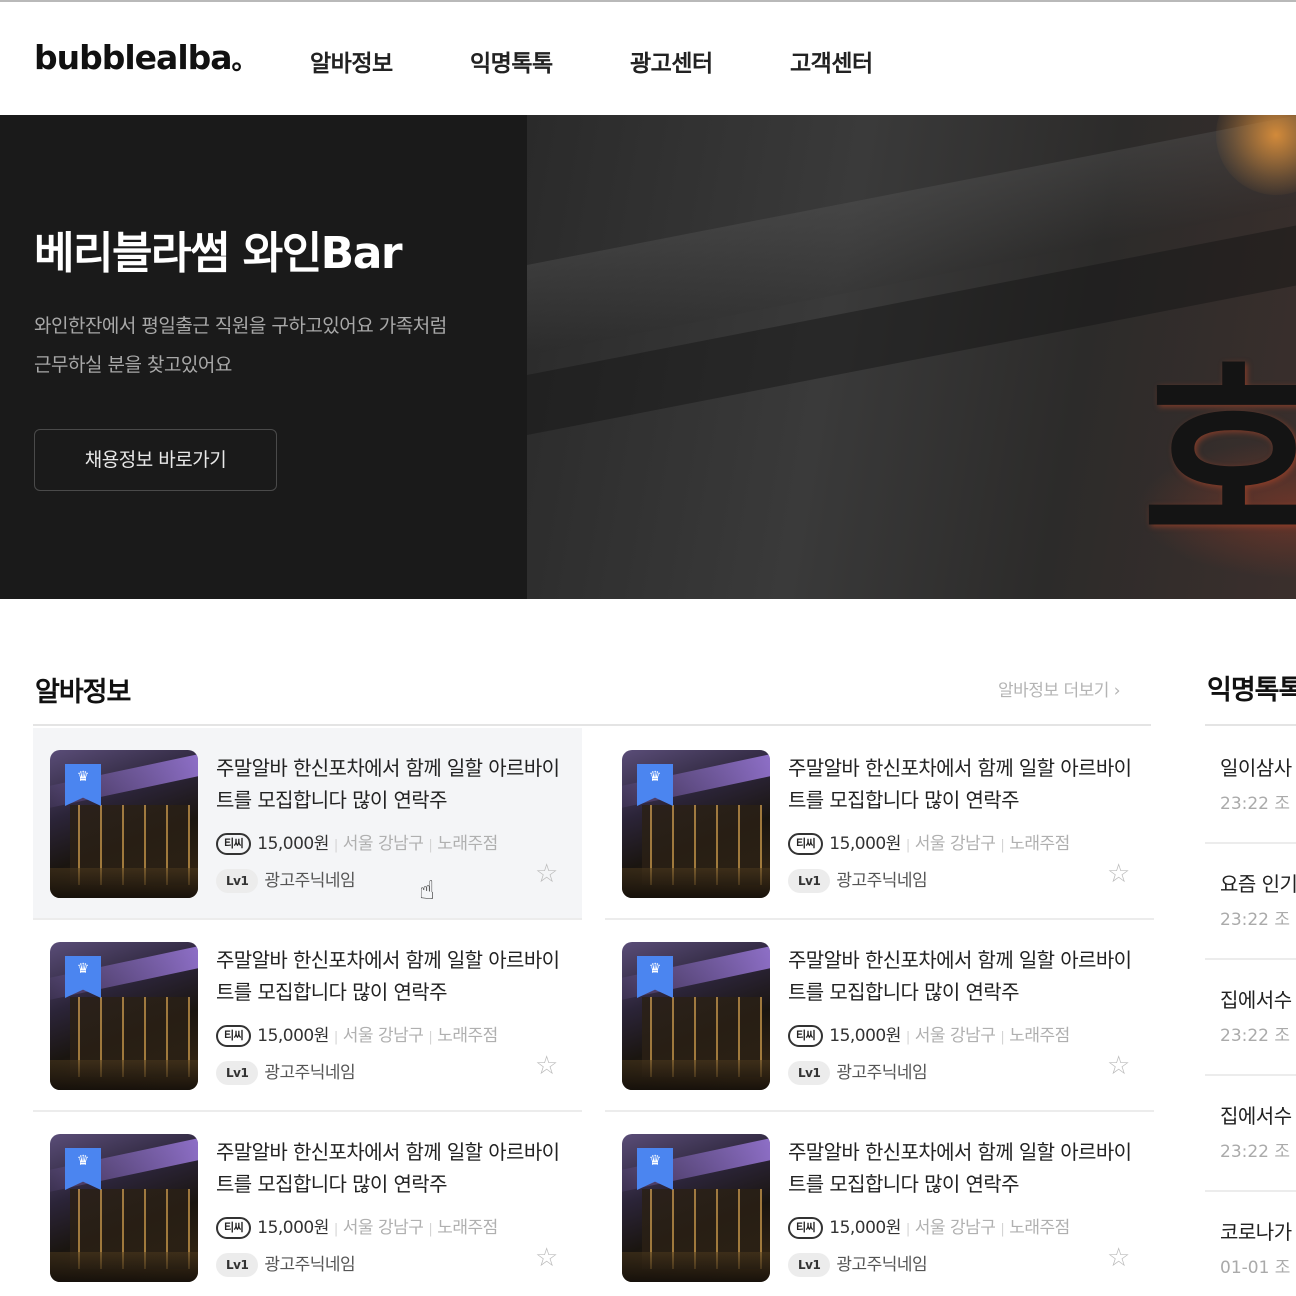 This screenshot has width=1296, height=1296. Describe the element at coordinates (133, 57) in the screenshot. I see `logo-text: bubblealba` at that location.